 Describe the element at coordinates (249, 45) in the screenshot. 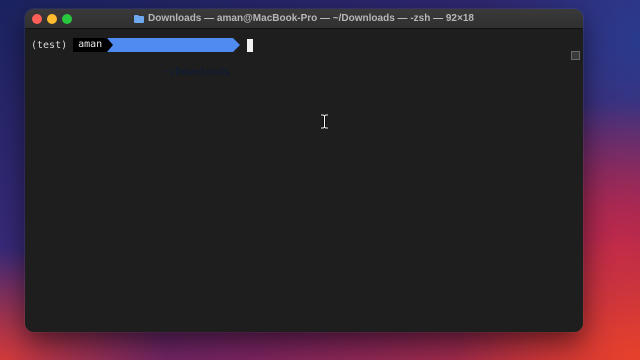

I see `text-cursor` at that location.